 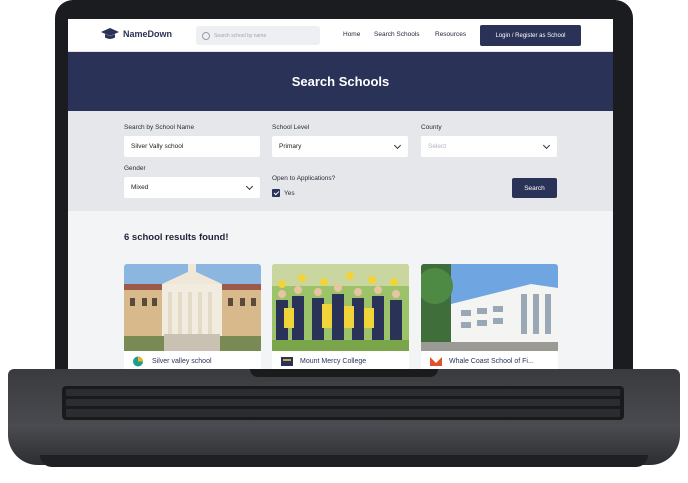 What do you see at coordinates (276, 193) in the screenshot?
I see `open-applications-checkbox` at bounding box center [276, 193].